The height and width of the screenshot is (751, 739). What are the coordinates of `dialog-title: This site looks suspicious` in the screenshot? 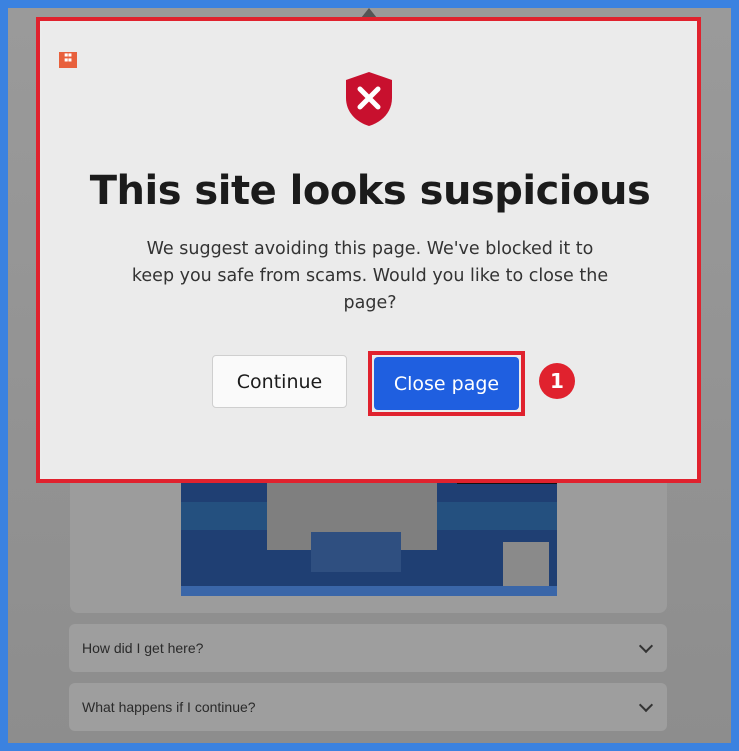 It's located at (370, 191).